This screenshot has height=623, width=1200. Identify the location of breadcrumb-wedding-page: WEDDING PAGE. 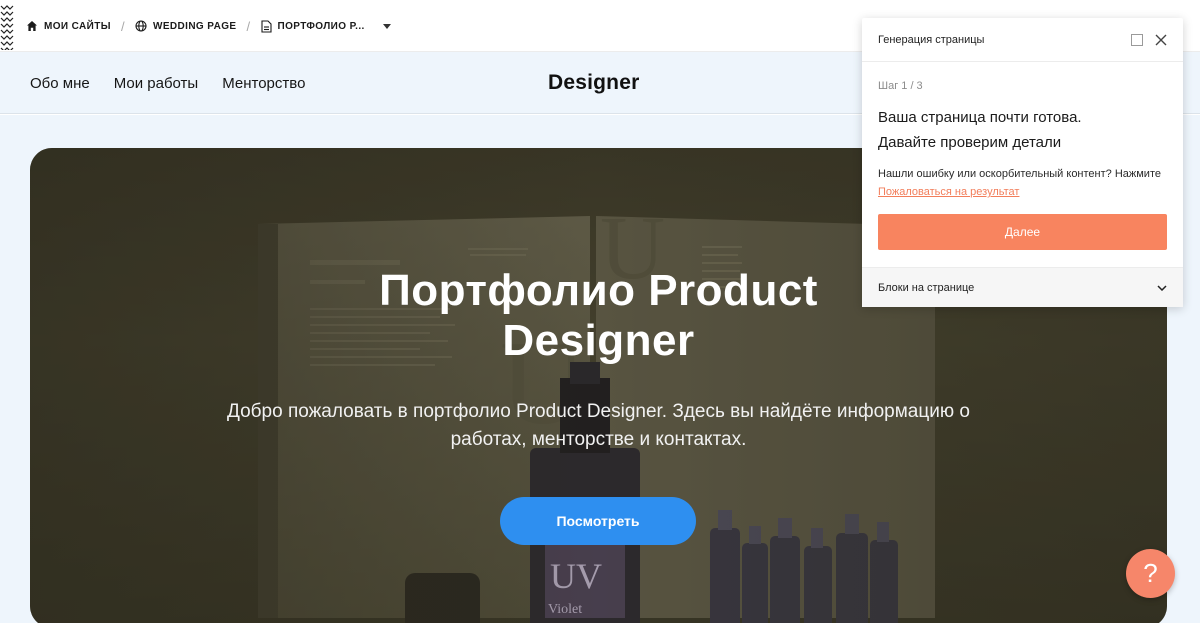
(186, 26).